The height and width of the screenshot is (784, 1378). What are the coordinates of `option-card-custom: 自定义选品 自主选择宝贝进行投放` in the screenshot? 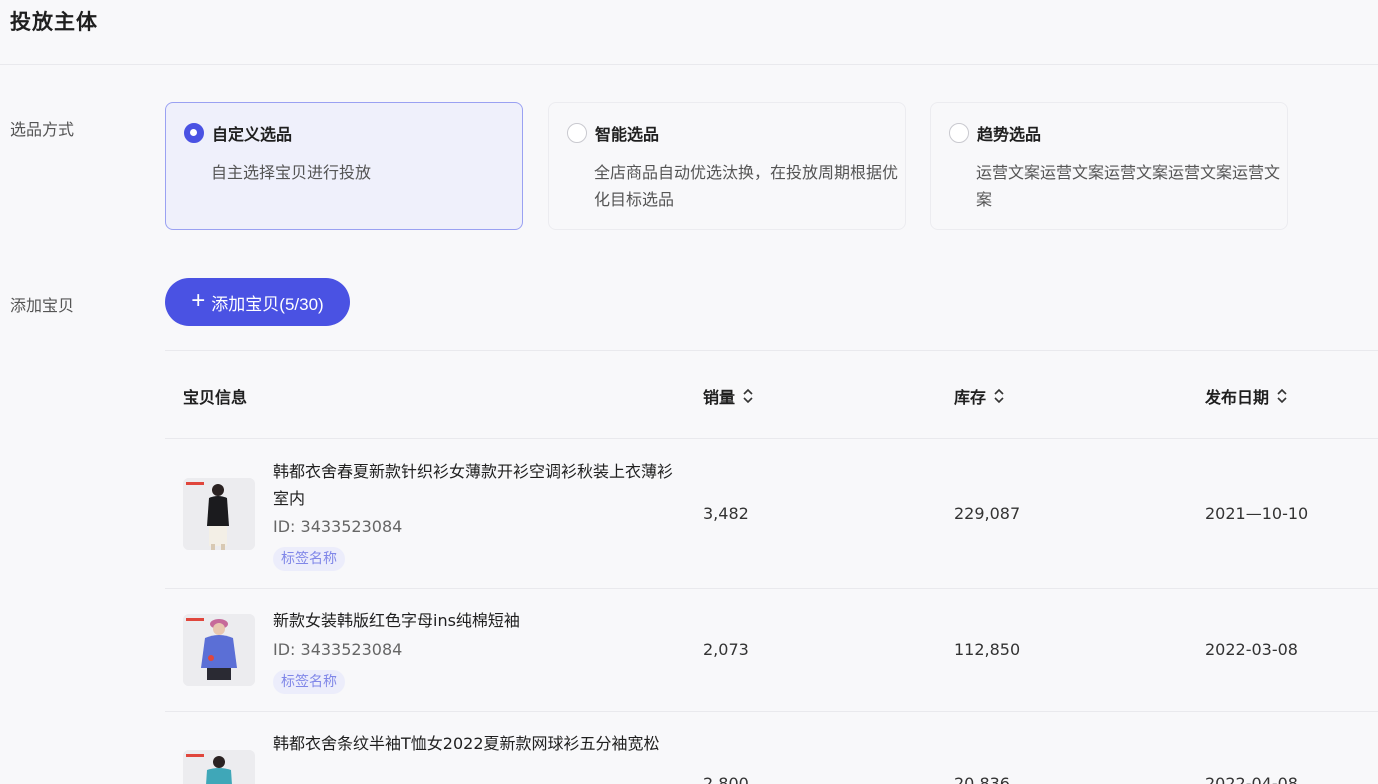 It's located at (344, 166).